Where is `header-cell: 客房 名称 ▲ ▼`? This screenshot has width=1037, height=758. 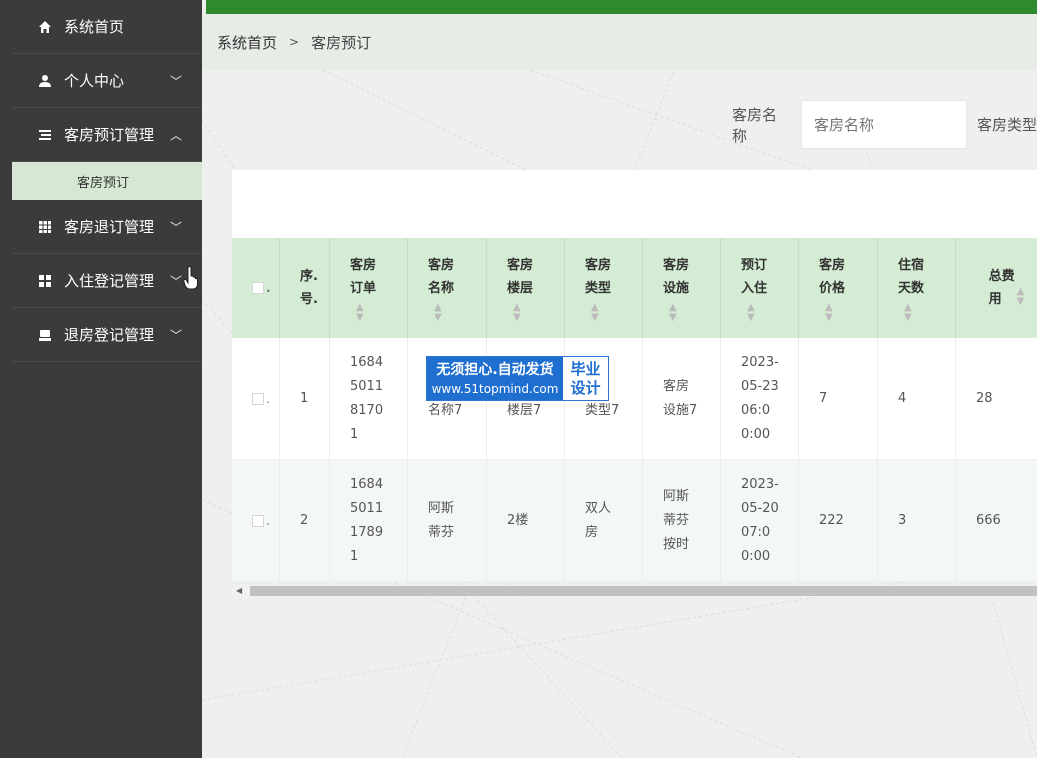 header-cell: 客房 名称 ▲ ▼ is located at coordinates (447, 288).